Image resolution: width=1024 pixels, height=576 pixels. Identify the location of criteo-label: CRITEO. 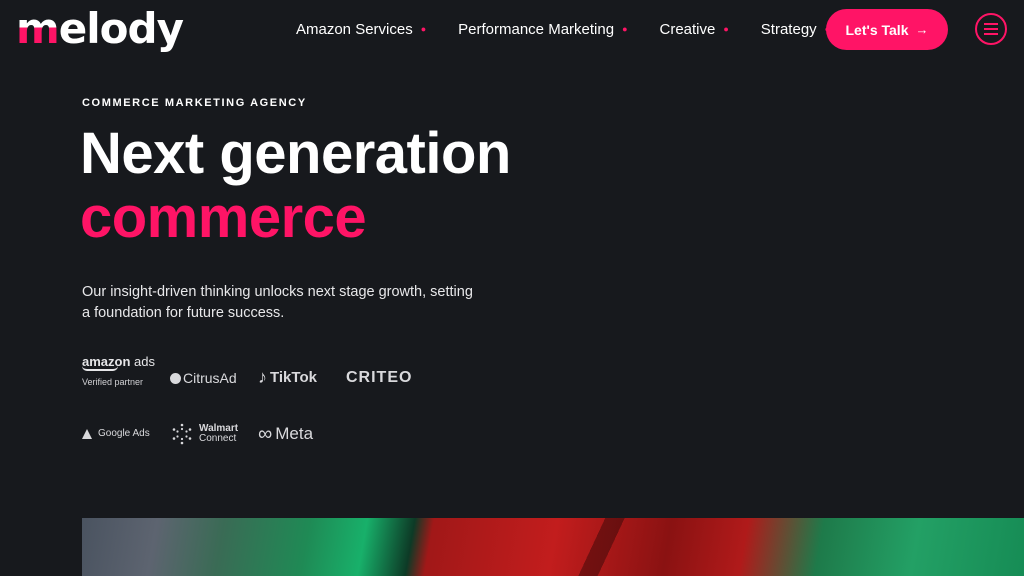
(379, 377).